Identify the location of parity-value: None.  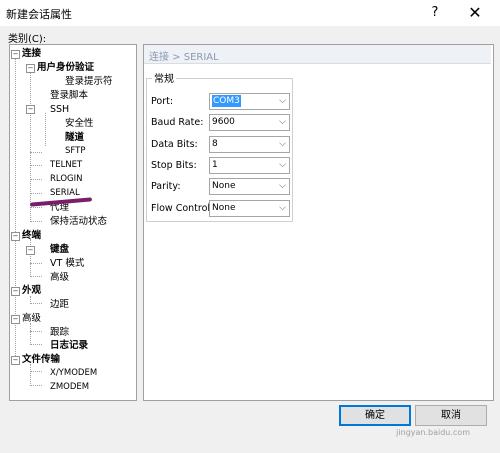
(224, 186).